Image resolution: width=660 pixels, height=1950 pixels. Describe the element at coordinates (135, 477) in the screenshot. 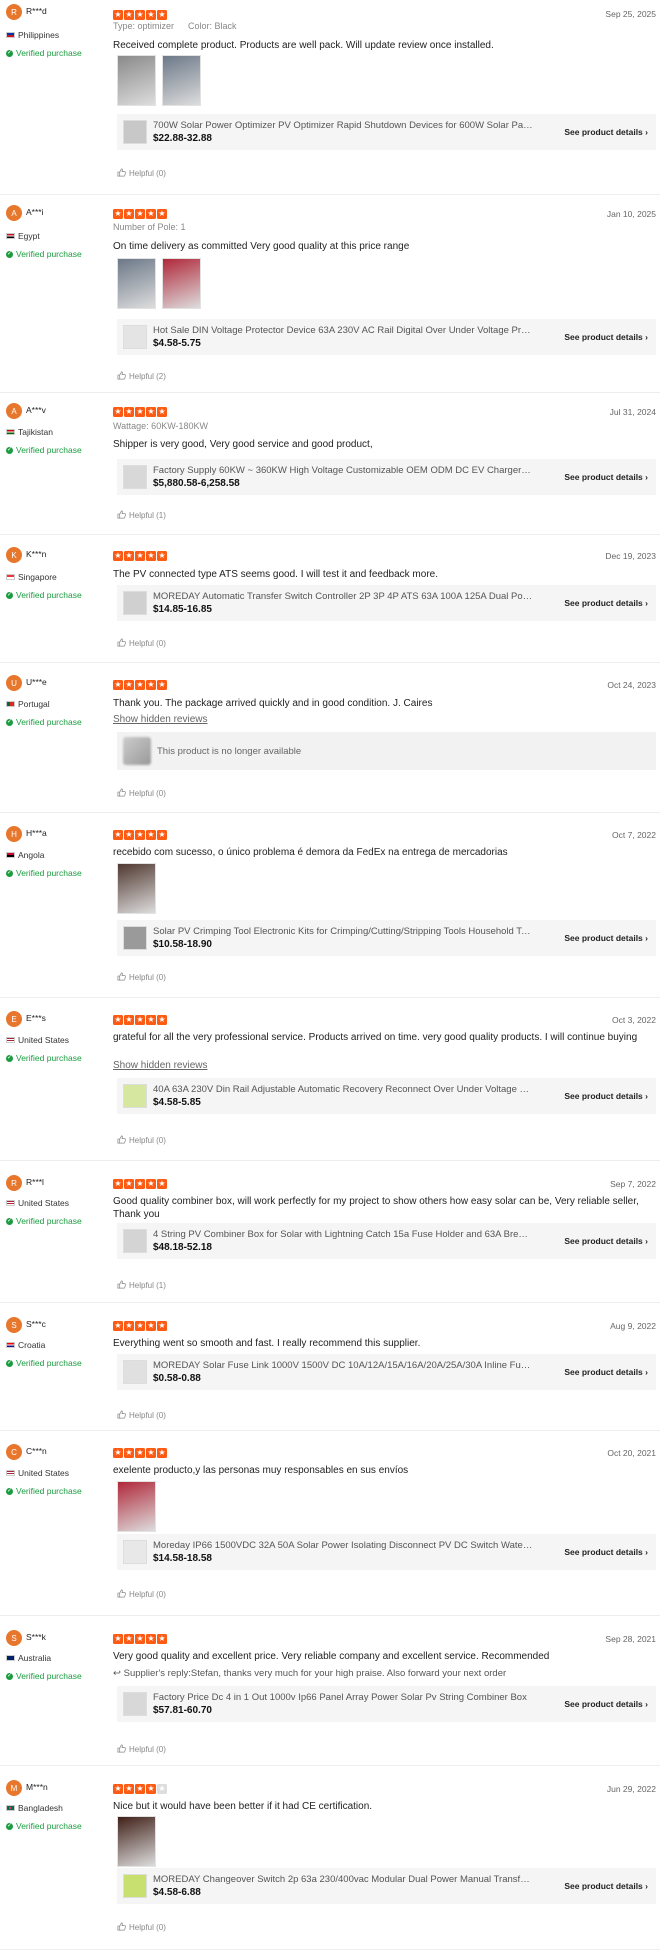

I see `product-thumbnail` at that location.